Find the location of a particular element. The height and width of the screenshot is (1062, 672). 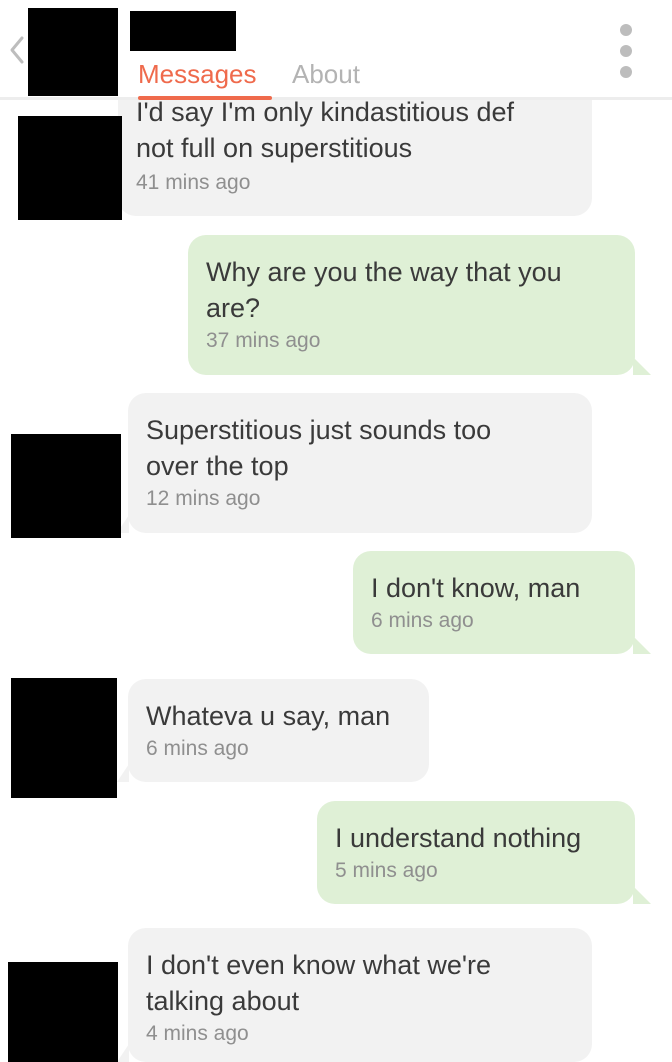

message-timestamp: 5 mins ago is located at coordinates (386, 870).